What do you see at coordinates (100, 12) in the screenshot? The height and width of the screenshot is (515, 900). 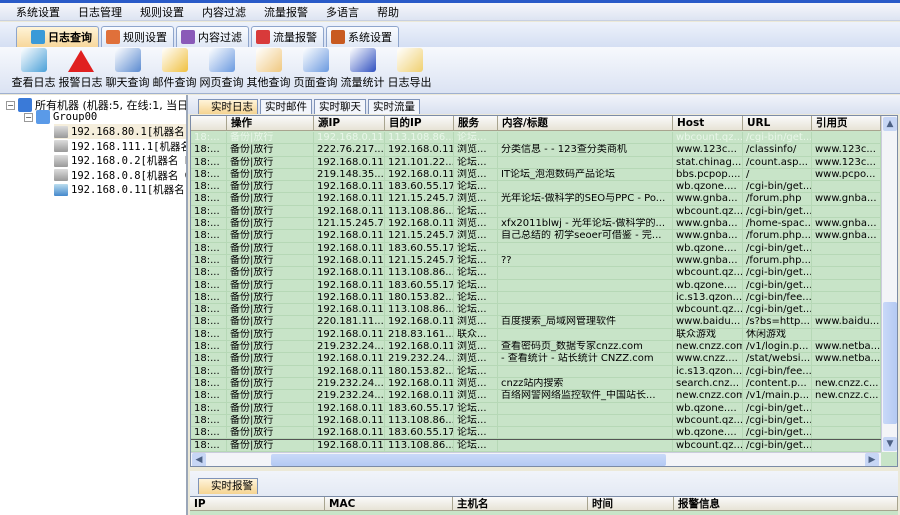 I see `menu-log-management: 日志管理` at bounding box center [100, 12].